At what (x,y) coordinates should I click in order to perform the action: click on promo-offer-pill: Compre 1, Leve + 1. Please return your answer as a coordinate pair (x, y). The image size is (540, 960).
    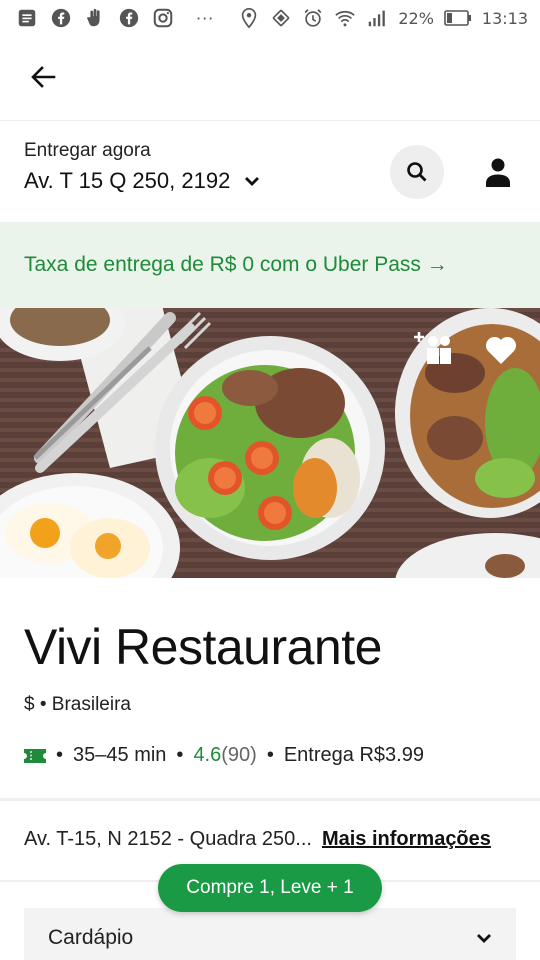
    Looking at the image, I should click on (270, 888).